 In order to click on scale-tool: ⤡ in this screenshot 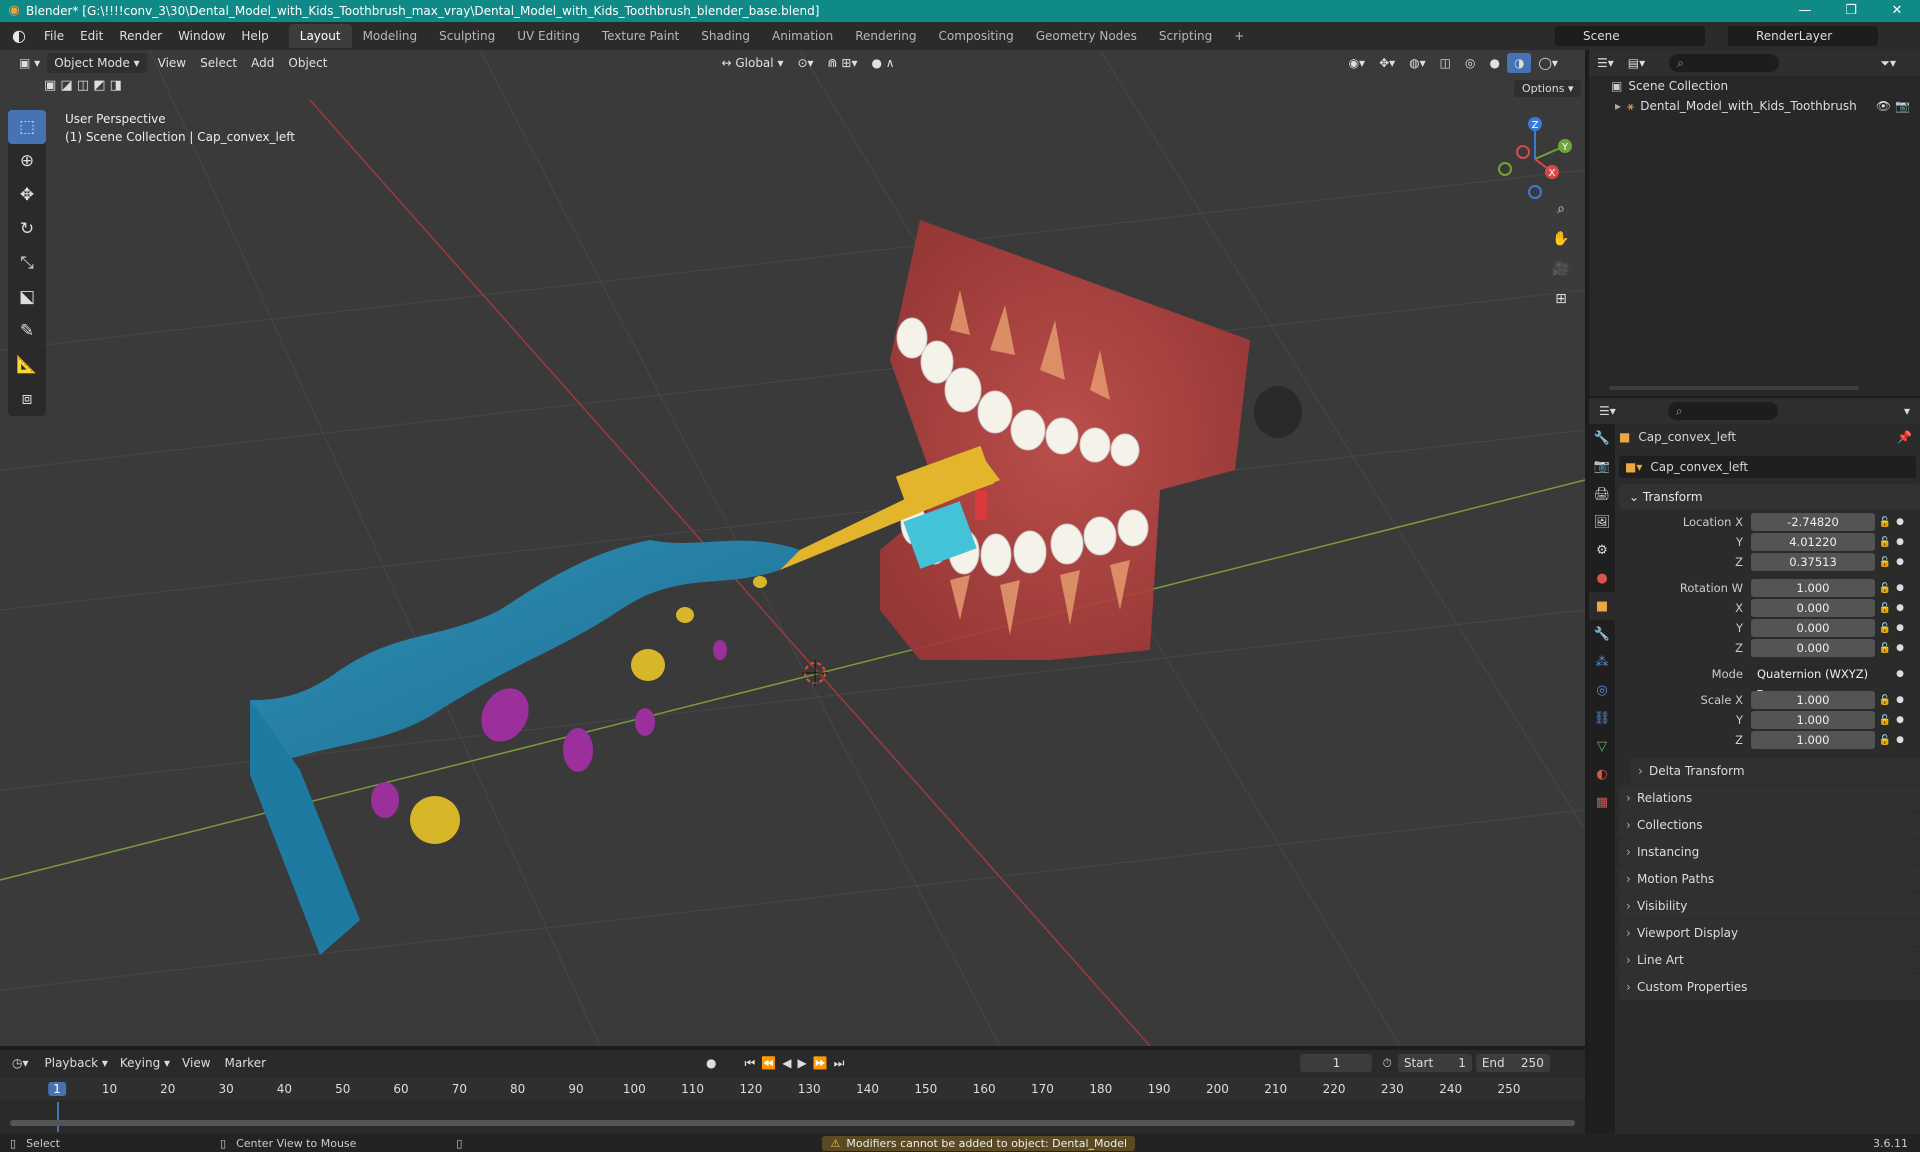, I will do `click(27, 263)`.